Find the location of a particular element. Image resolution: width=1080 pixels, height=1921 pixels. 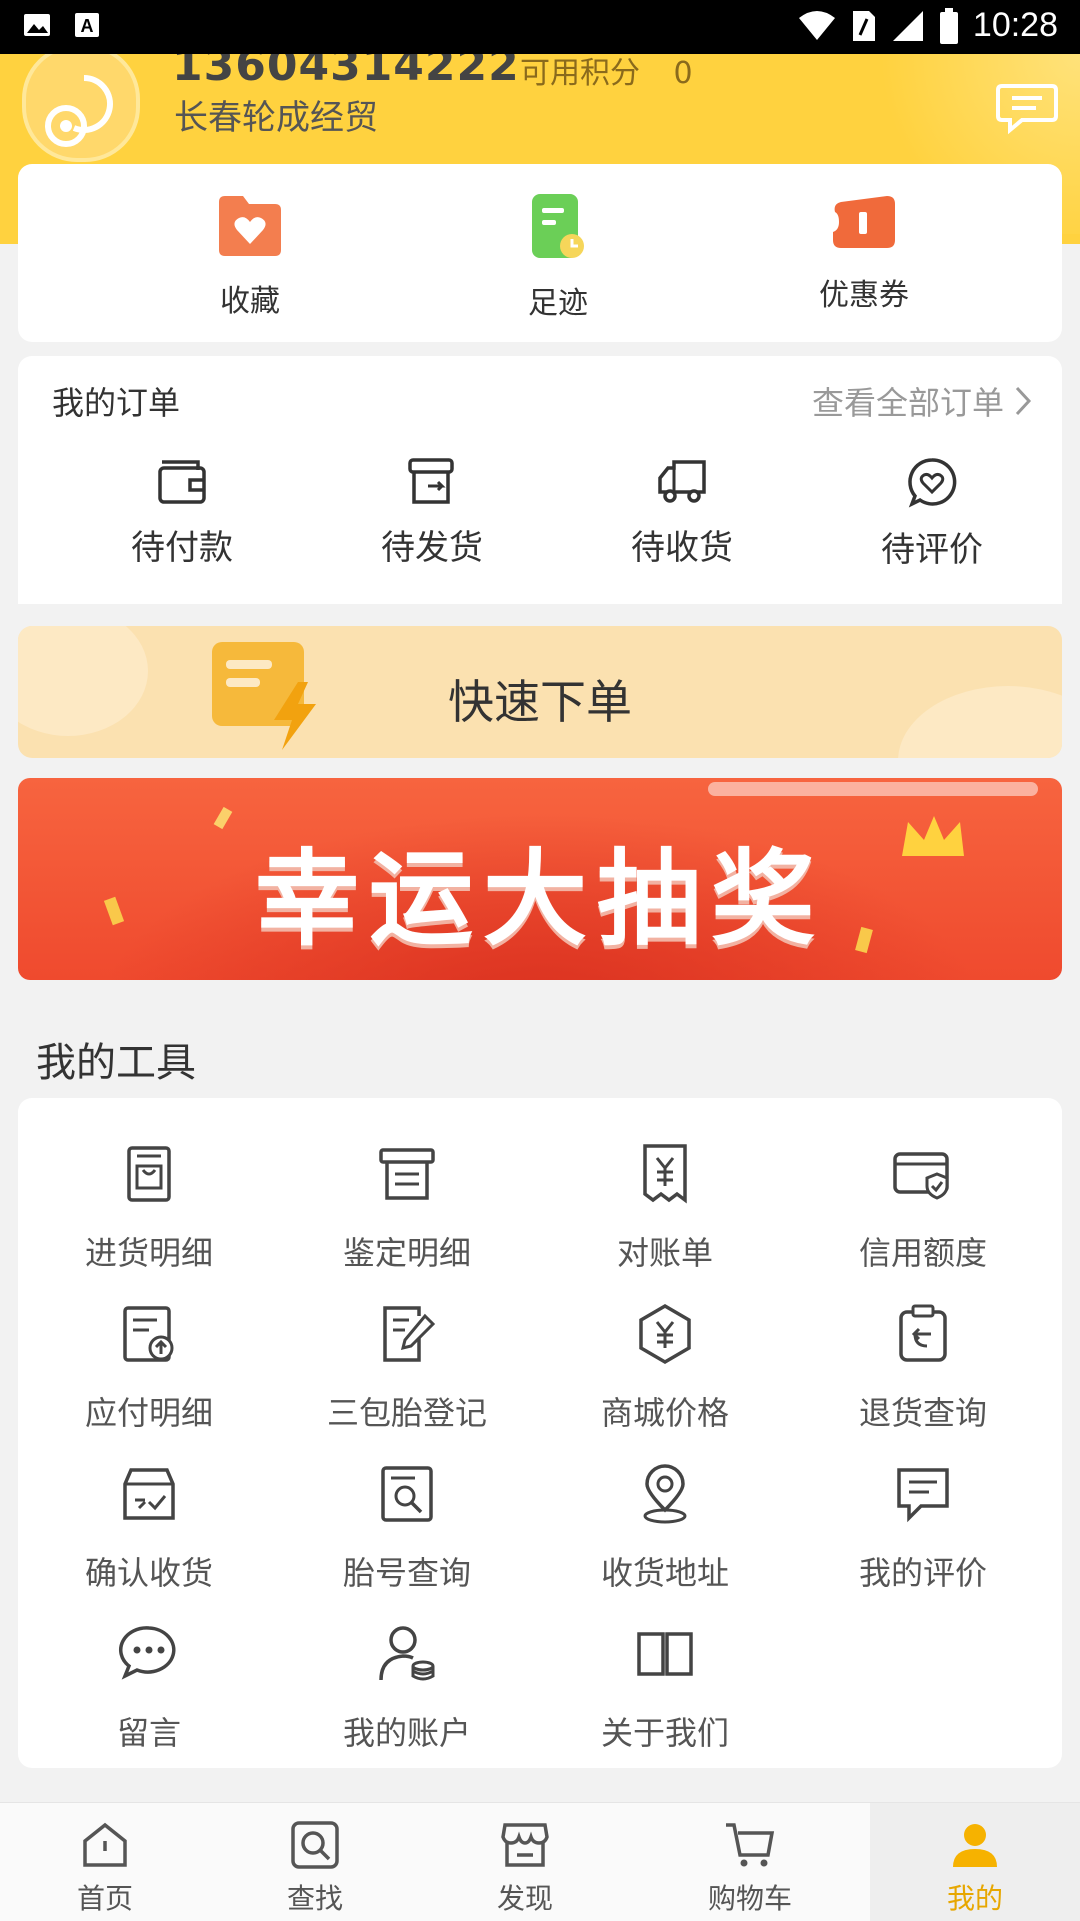

tool-mall-price: 商城价格 is located at coordinates (665, 1368).